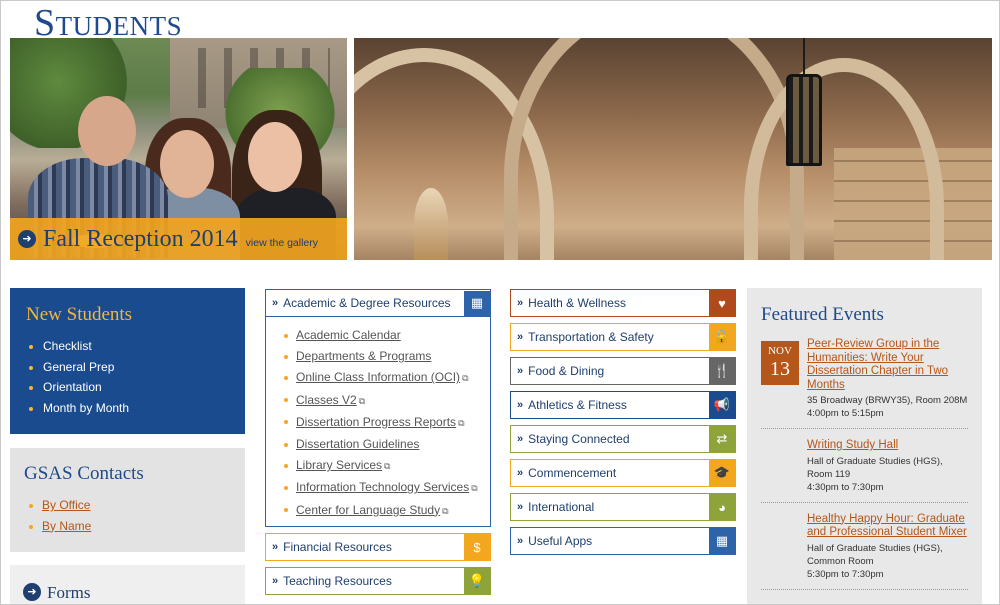 Image resolution: width=1000 pixels, height=605 pixels. I want to click on academic-link-dissertation-guidelines: Dissertation Guidelines, so click(357, 444).